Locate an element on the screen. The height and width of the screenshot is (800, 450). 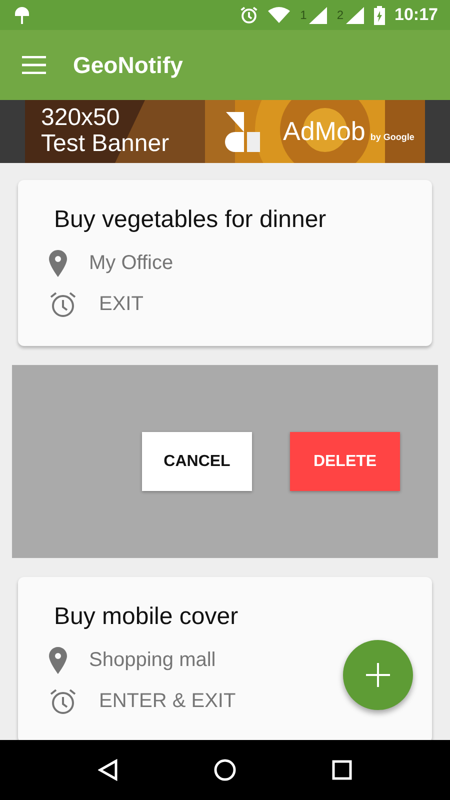
ad-label-text: Test Banner is located at coordinates (105, 144).